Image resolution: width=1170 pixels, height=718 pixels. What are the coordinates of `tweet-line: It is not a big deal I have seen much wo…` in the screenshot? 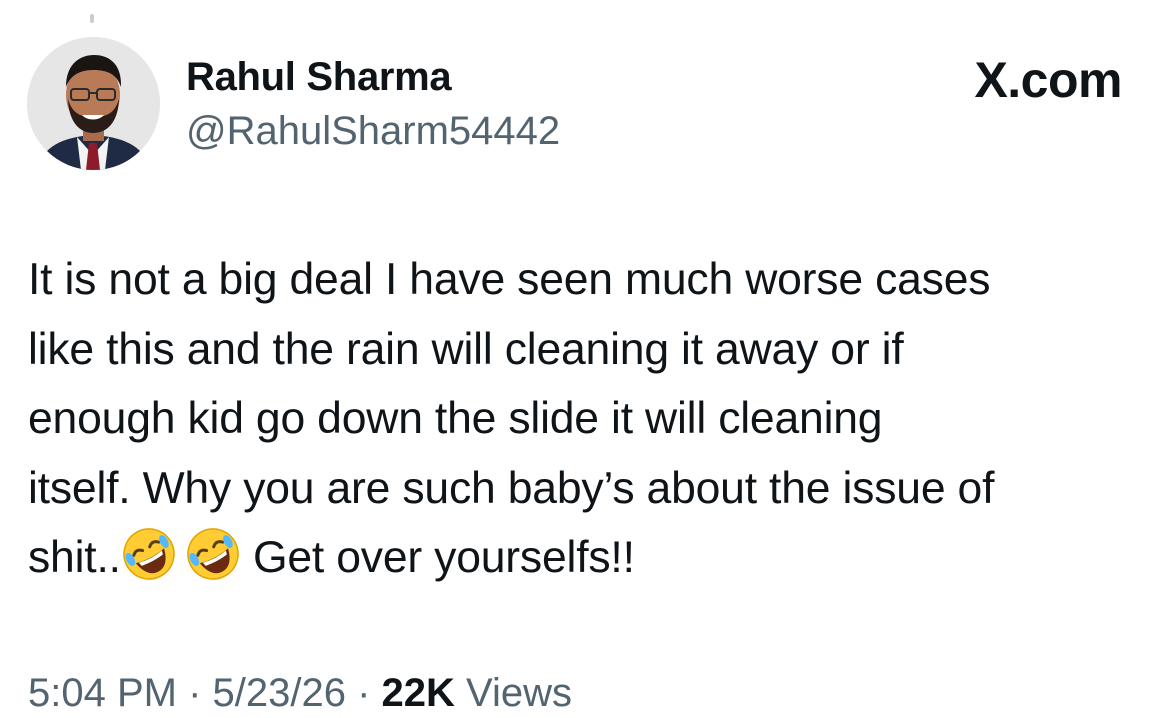 It's located at (509, 279).